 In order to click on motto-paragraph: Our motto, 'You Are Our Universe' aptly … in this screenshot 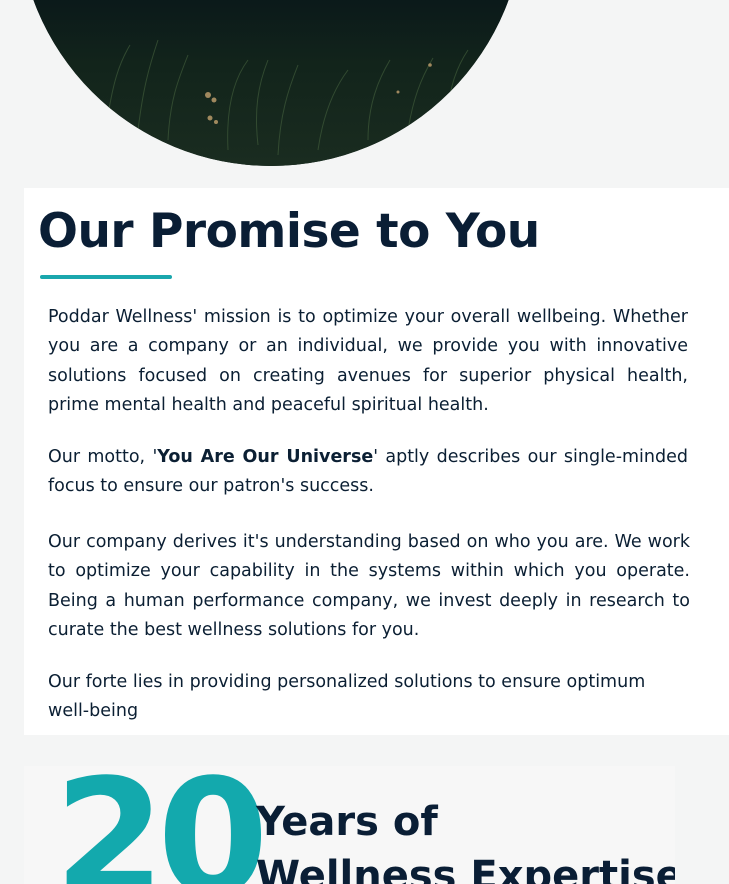, I will do `click(368, 472)`.